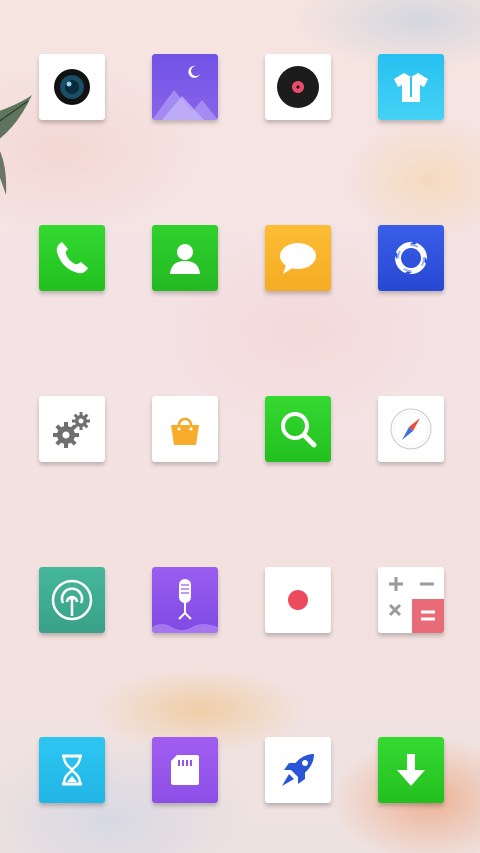  I want to click on compass-app, so click(411, 429).